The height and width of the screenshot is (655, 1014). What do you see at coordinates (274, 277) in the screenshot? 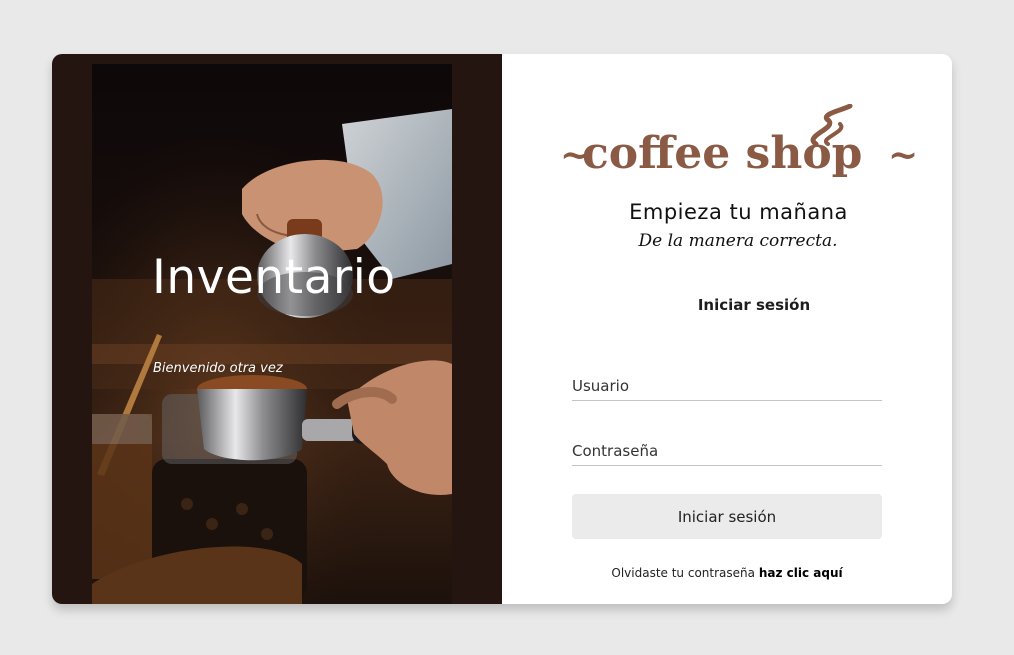
I see `hero-title: Inventario` at bounding box center [274, 277].